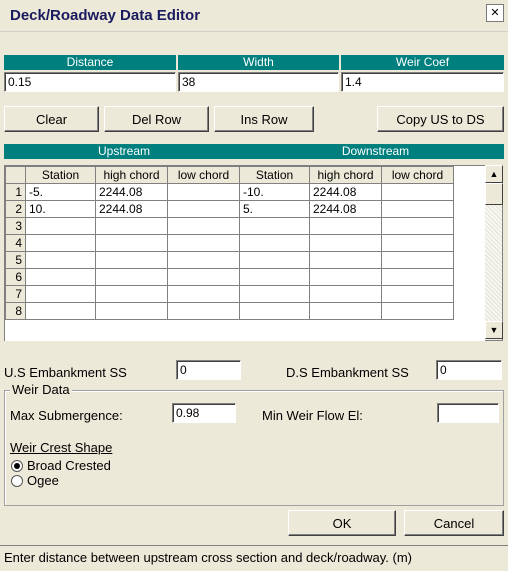 The height and width of the screenshot is (571, 508). I want to click on row-number: 6, so click(15, 277).